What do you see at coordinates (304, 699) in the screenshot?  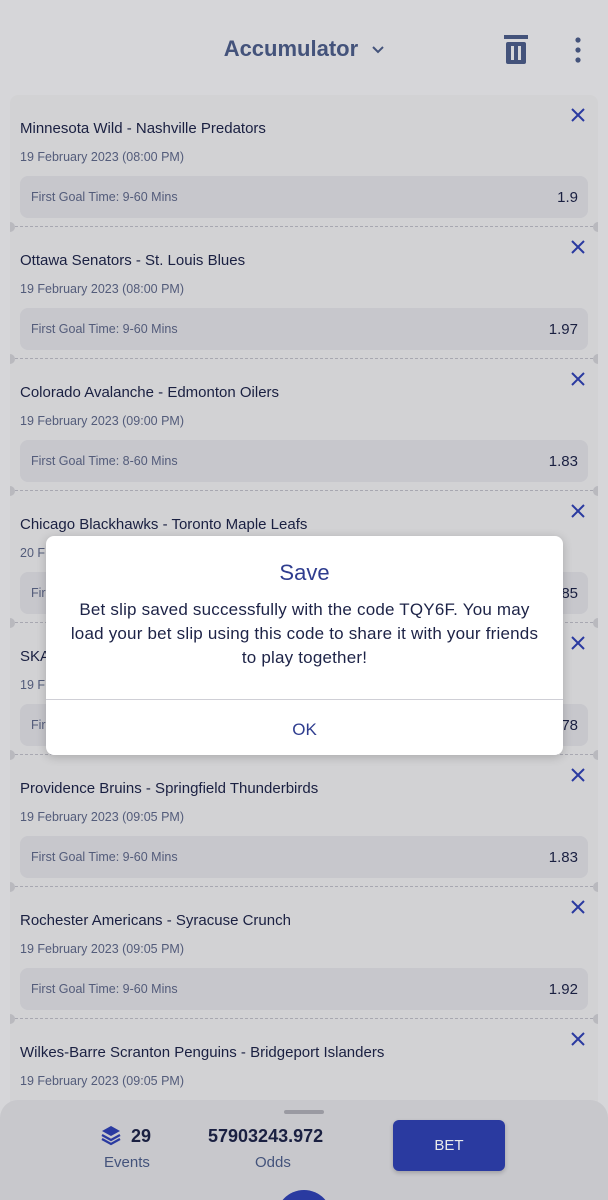 I see `dialog-divider` at bounding box center [304, 699].